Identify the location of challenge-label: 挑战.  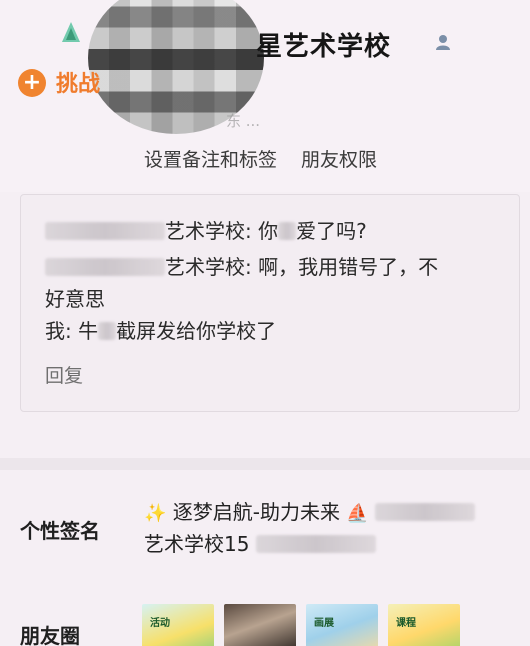
(78, 84).